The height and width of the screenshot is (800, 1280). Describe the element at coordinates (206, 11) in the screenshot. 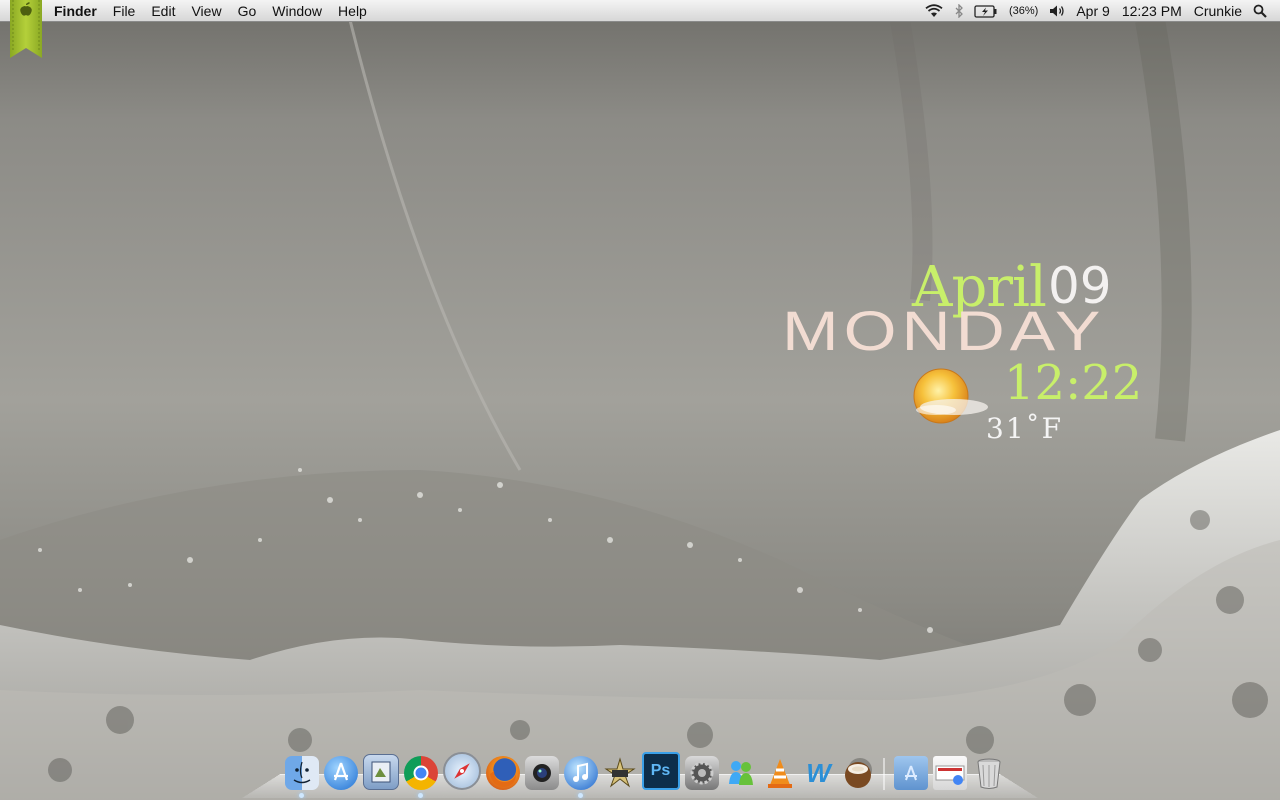

I see `menu-view: View` at that location.